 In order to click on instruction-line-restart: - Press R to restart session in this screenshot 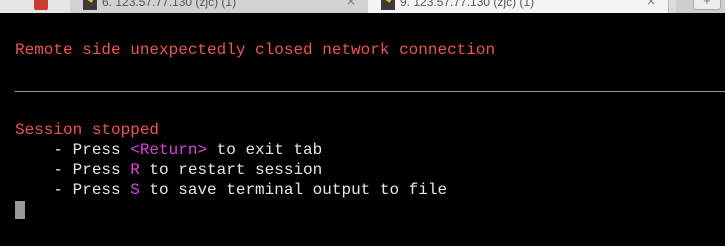, I will do `click(168, 170)`.